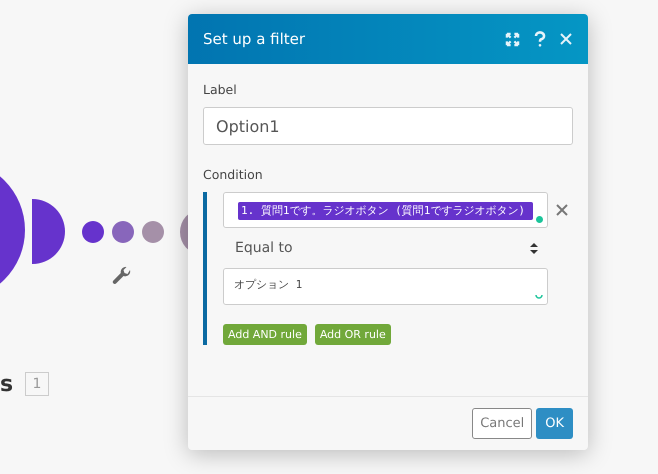 The image size is (658, 474). I want to click on spinner-icon, so click(539, 297).